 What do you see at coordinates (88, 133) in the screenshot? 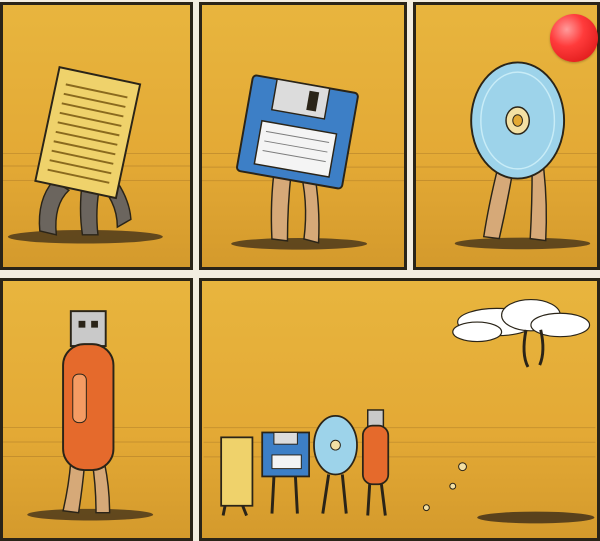
I see `punched-card-icon` at bounding box center [88, 133].